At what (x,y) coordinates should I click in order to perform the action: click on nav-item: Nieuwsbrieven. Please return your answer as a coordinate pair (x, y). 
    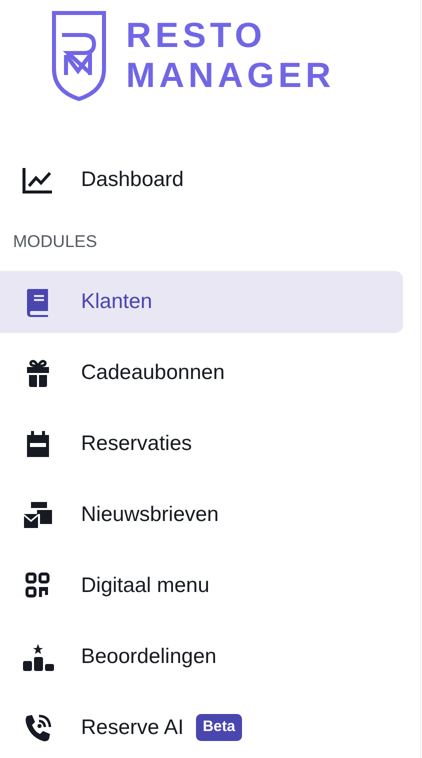
    Looking at the image, I should click on (201, 515).